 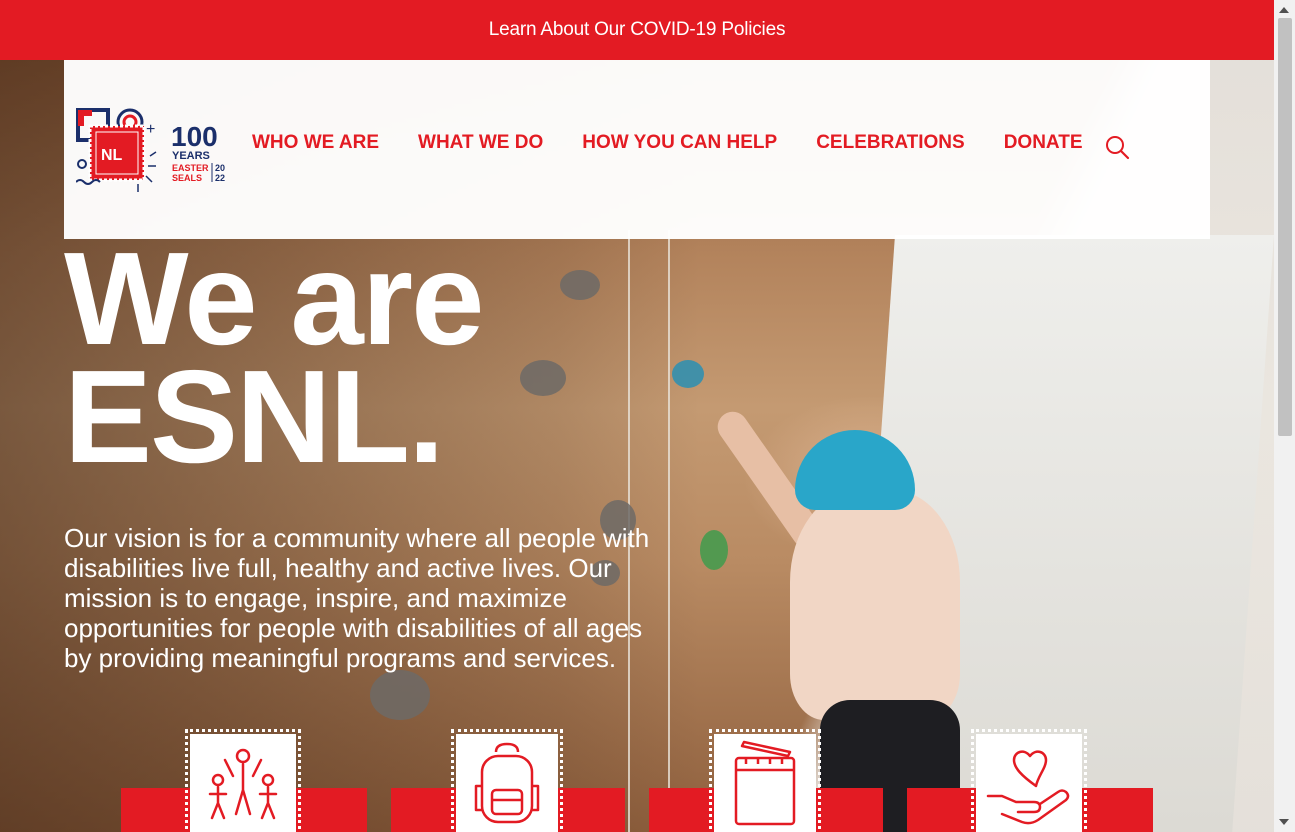 What do you see at coordinates (507, 783) in the screenshot?
I see `backpack-icon` at bounding box center [507, 783].